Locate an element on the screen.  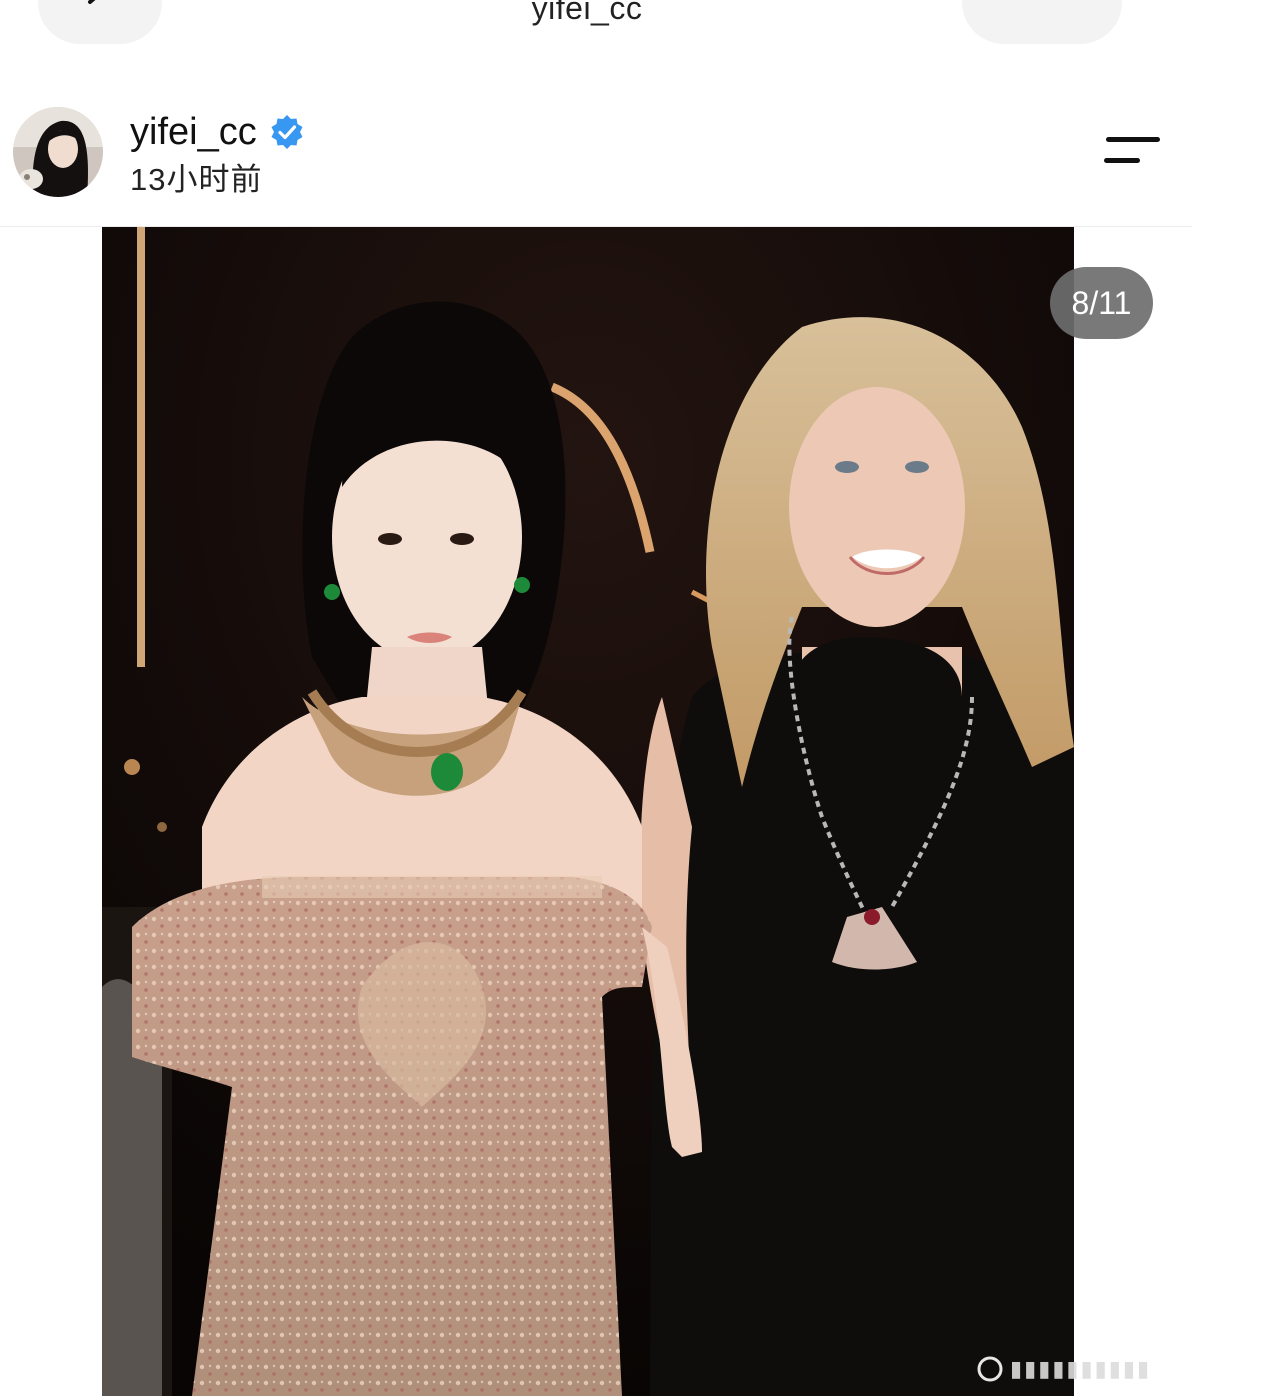
image-page-counter: 8/11 is located at coordinates (1101, 303).